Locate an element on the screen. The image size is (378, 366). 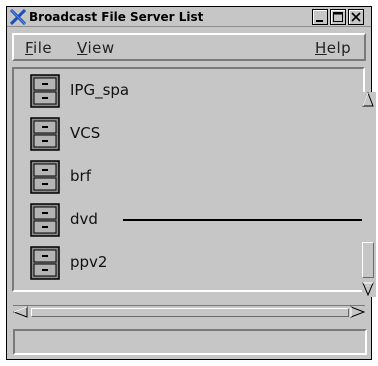
vertical-scrollbar is located at coordinates (369, 194).